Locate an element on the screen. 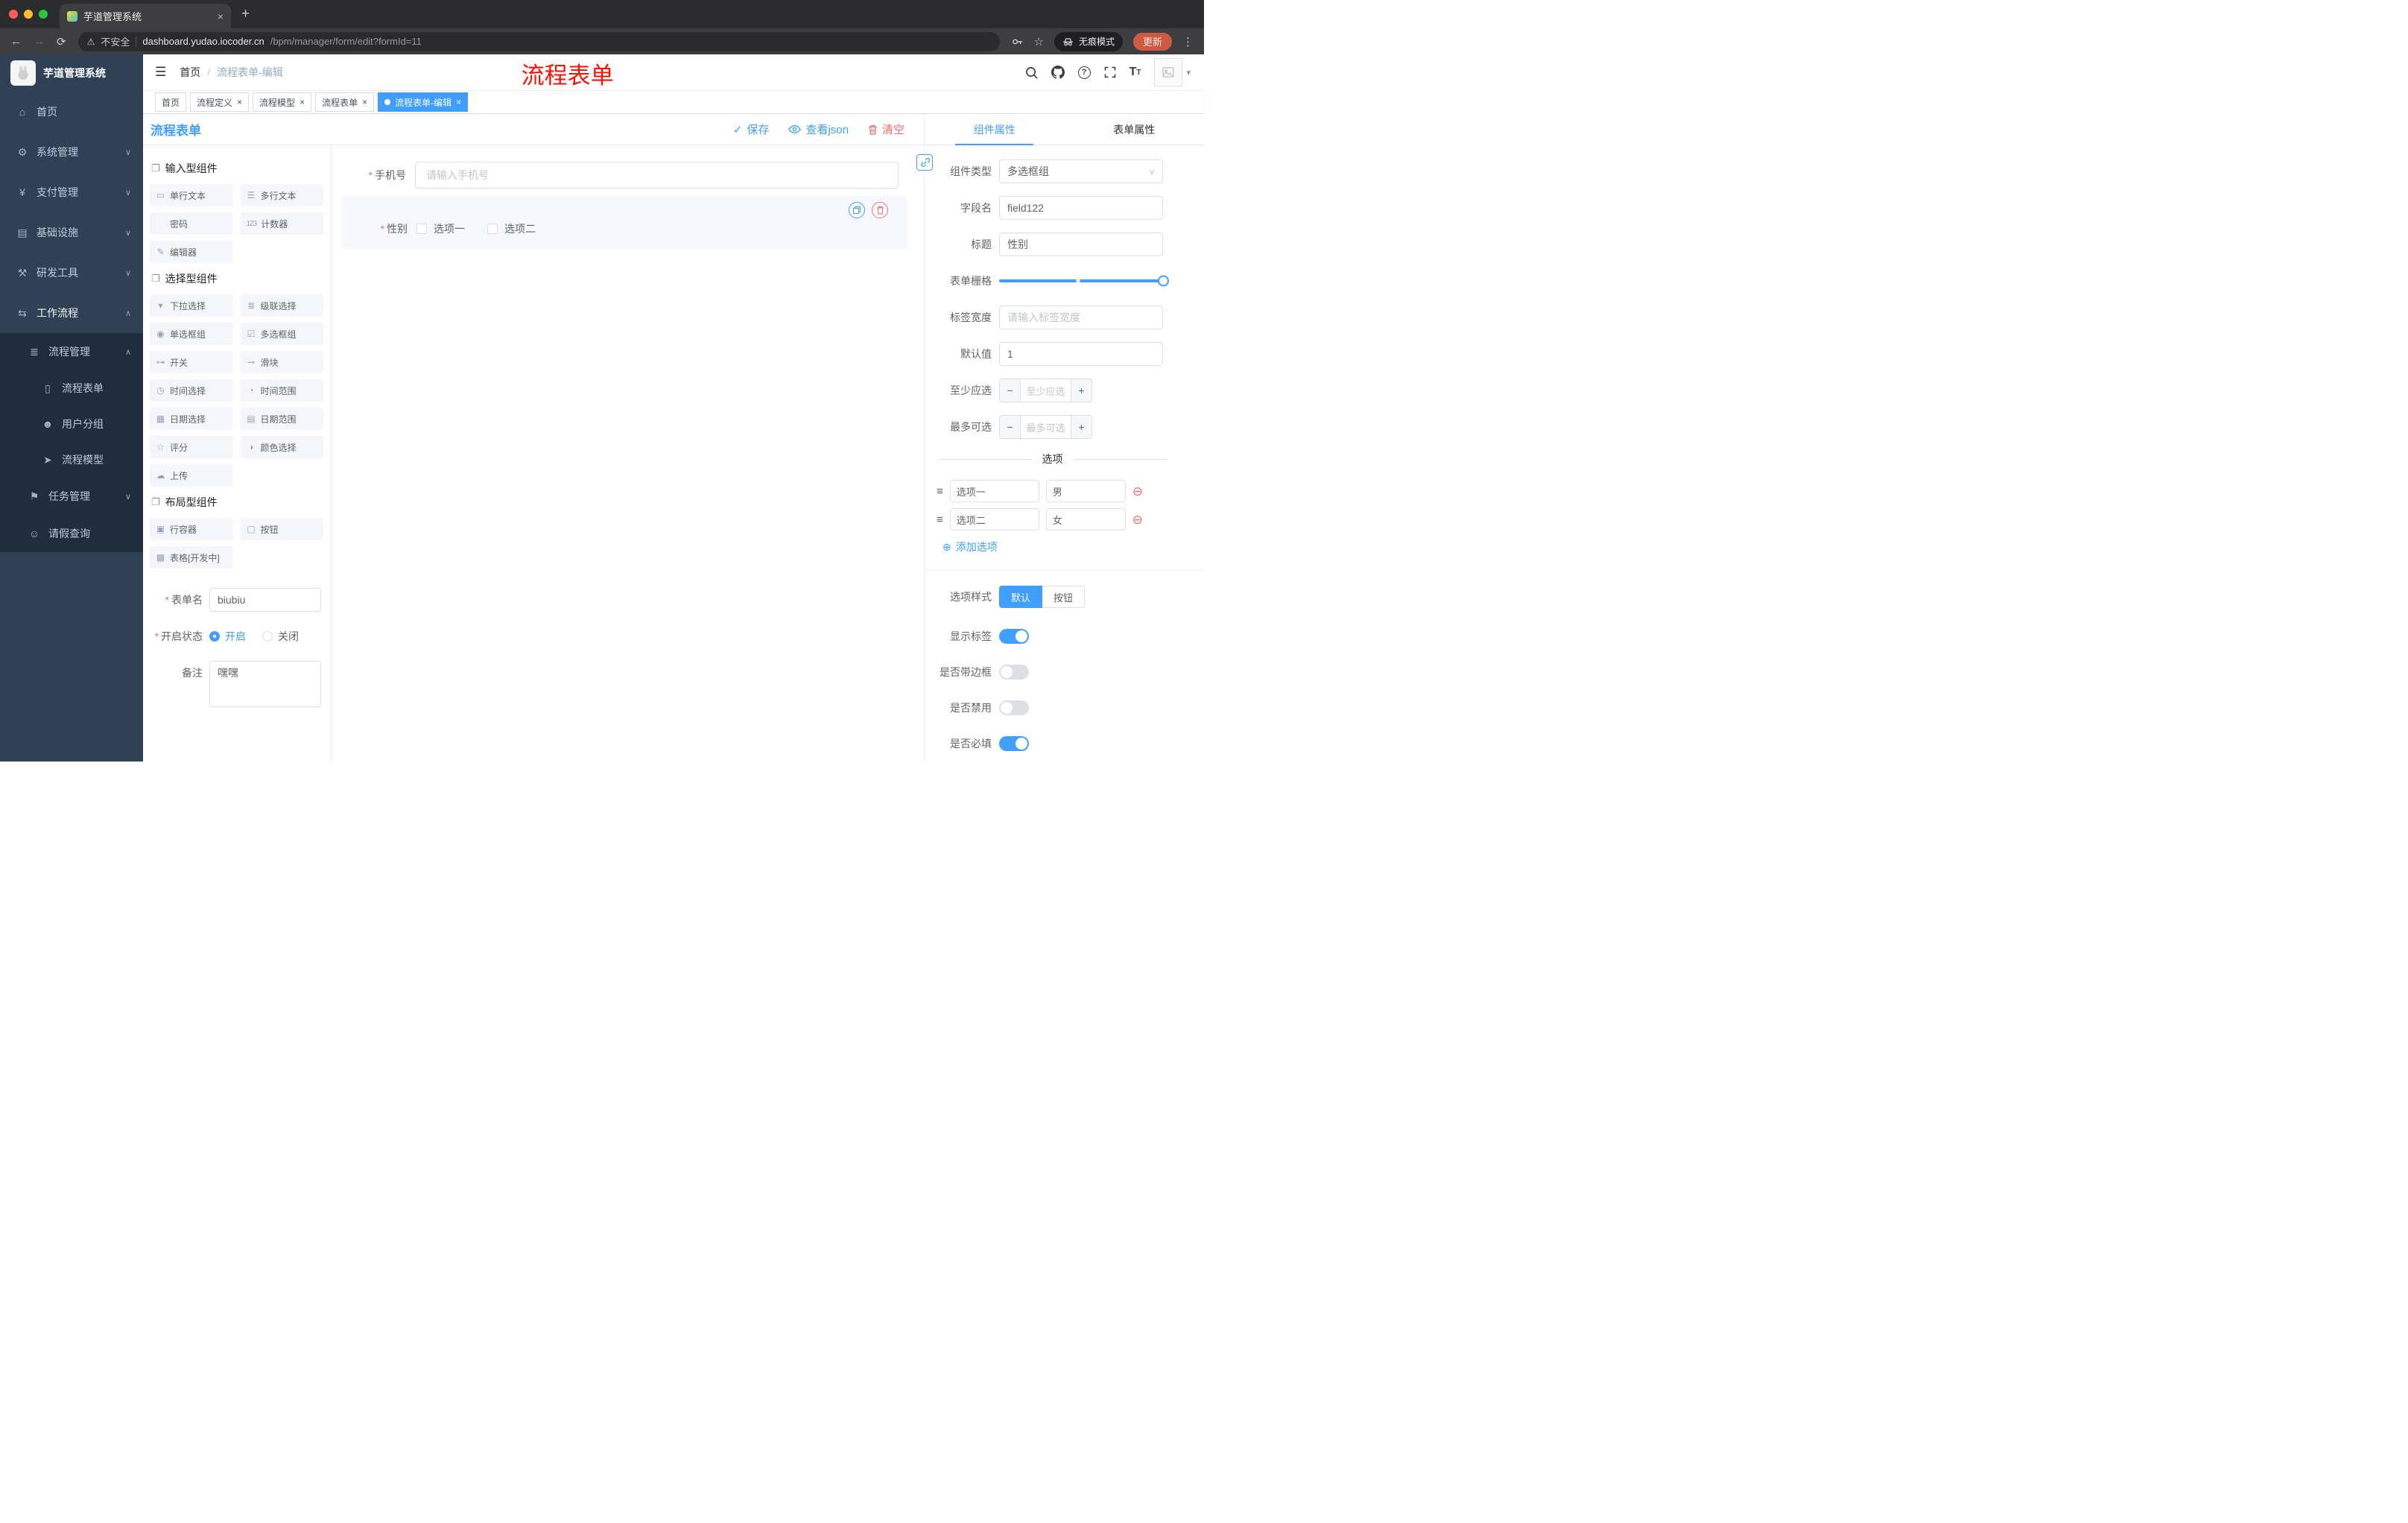  user-menu: ▾ is located at coordinates (1172, 72).